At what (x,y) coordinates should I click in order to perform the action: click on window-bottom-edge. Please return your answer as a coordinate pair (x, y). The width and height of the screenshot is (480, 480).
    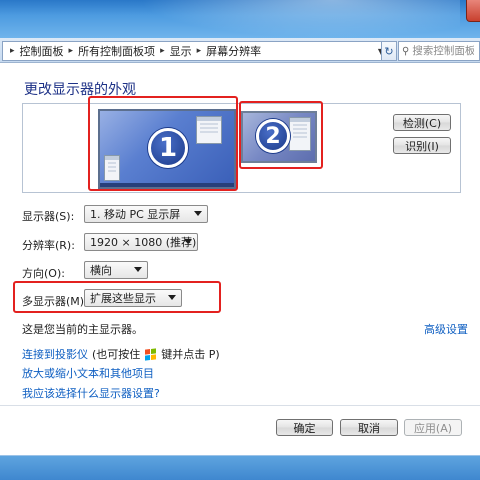
    Looking at the image, I should click on (240, 467).